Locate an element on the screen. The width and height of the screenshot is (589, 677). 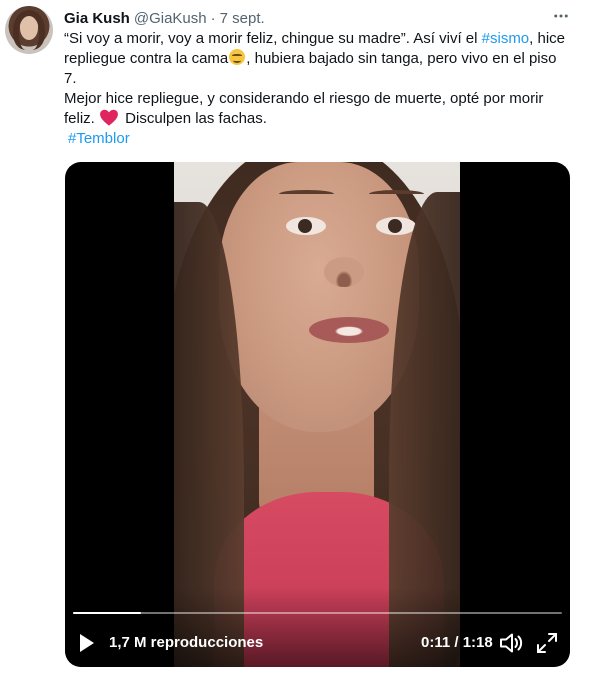
tweet-date: 7 sept. is located at coordinates (242, 18).